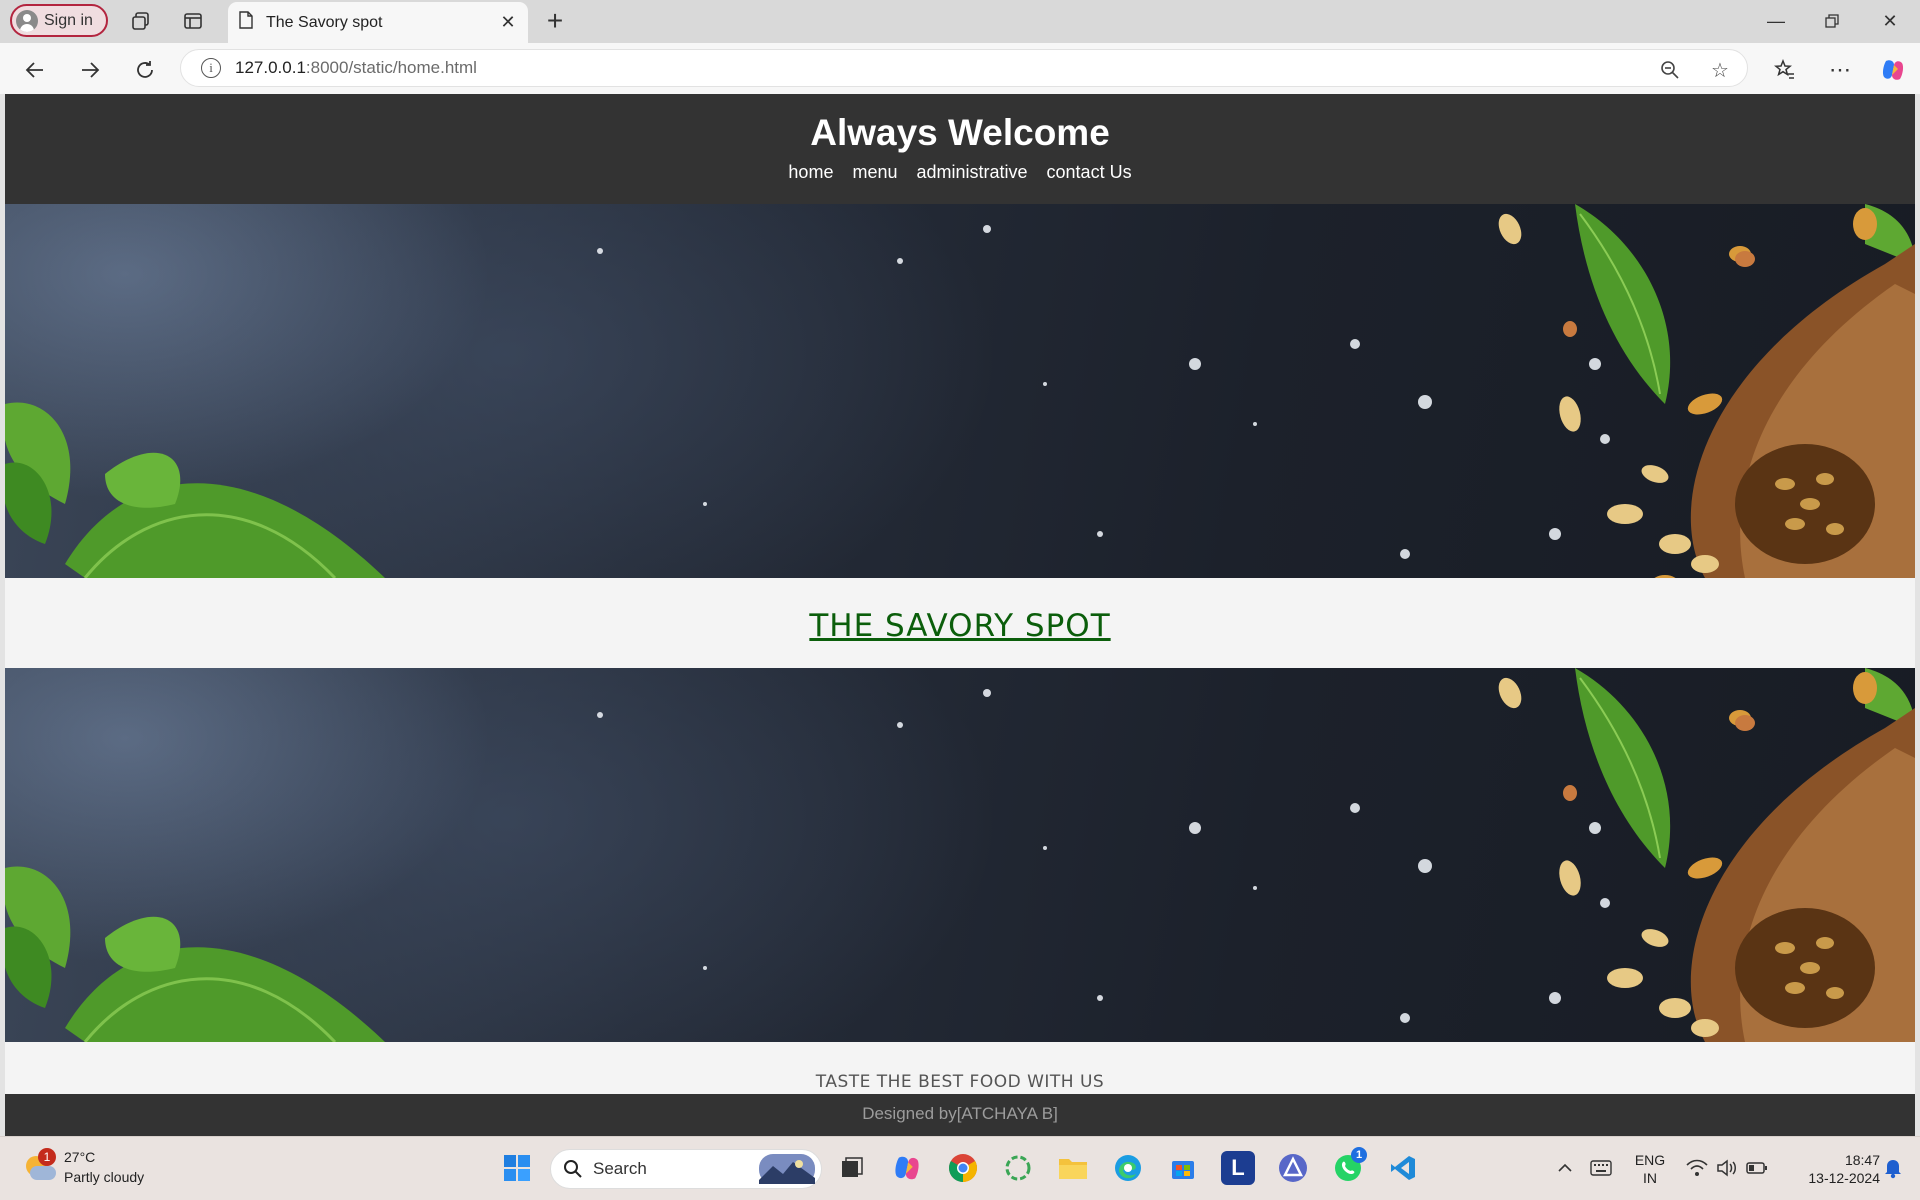 The height and width of the screenshot is (1200, 1920). What do you see at coordinates (80, 1157) in the screenshot?
I see `weather-temp: 27°C` at bounding box center [80, 1157].